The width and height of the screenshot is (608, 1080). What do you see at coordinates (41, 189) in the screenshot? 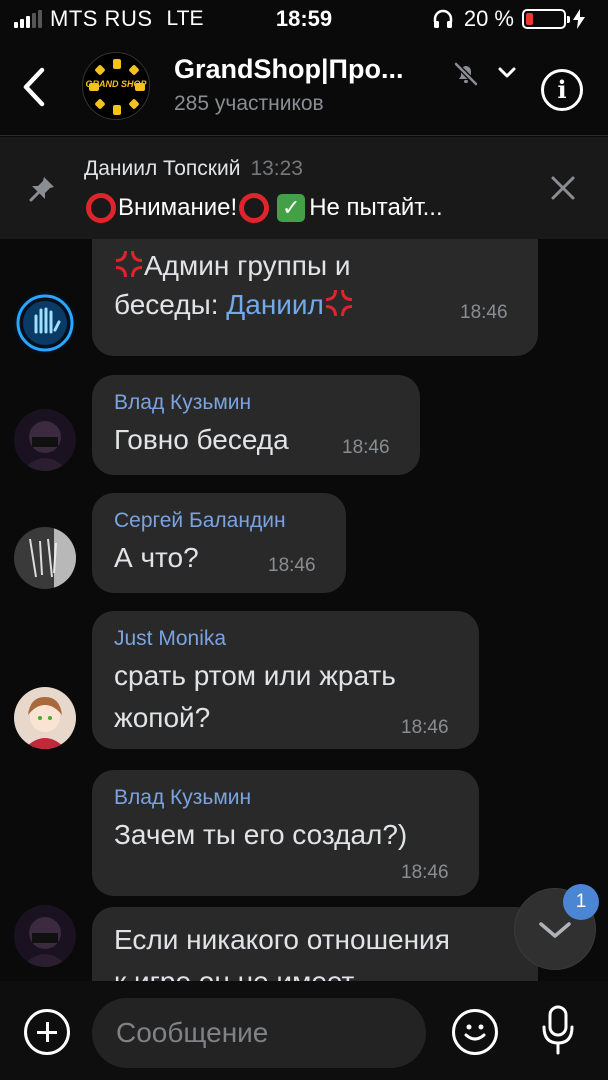
I see `pin-icon` at bounding box center [41, 189].